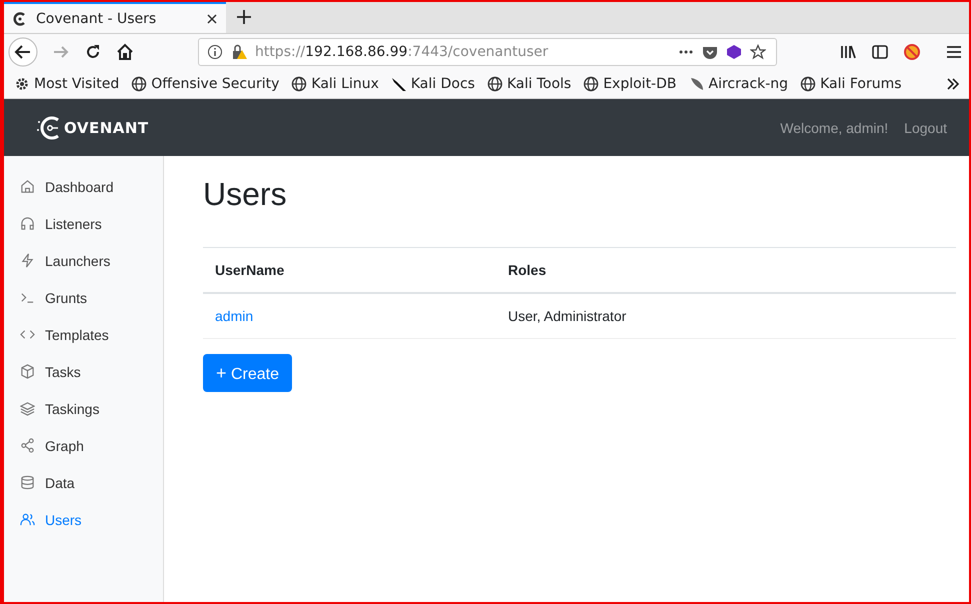 This screenshot has height=604, width=971. Describe the element at coordinates (205, 84) in the screenshot. I see `bookmark-item: Offensive Security` at that location.